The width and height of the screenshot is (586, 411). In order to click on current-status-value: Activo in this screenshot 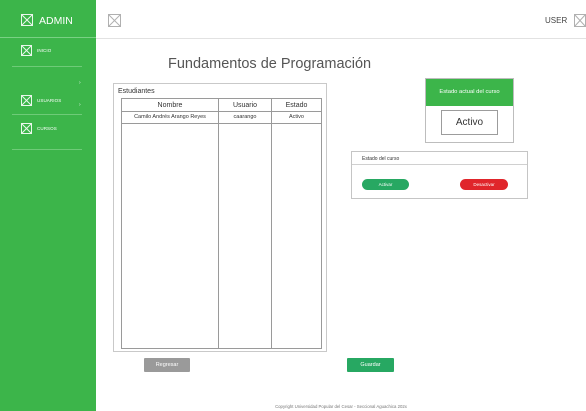, I will do `click(469, 122)`.